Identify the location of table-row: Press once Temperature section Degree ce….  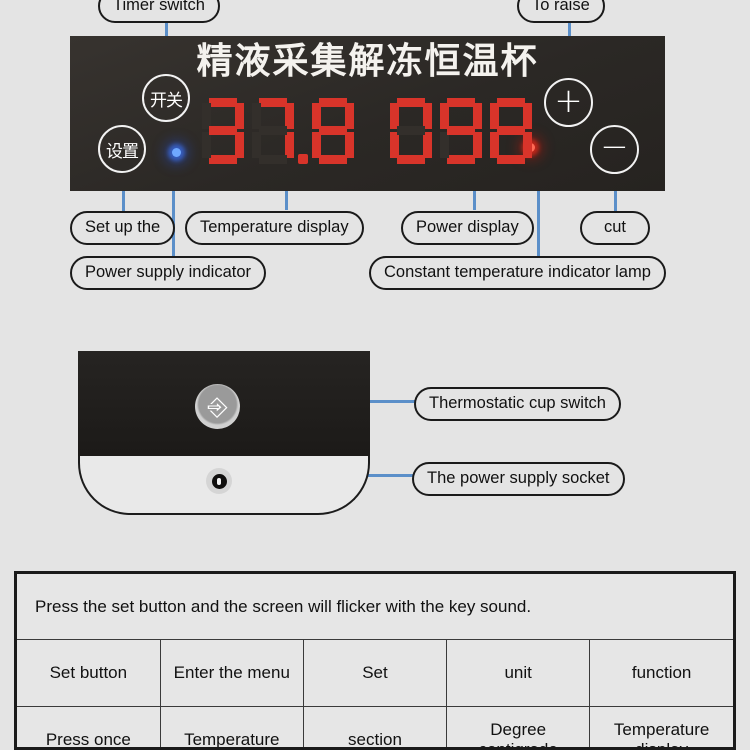
(375, 726).